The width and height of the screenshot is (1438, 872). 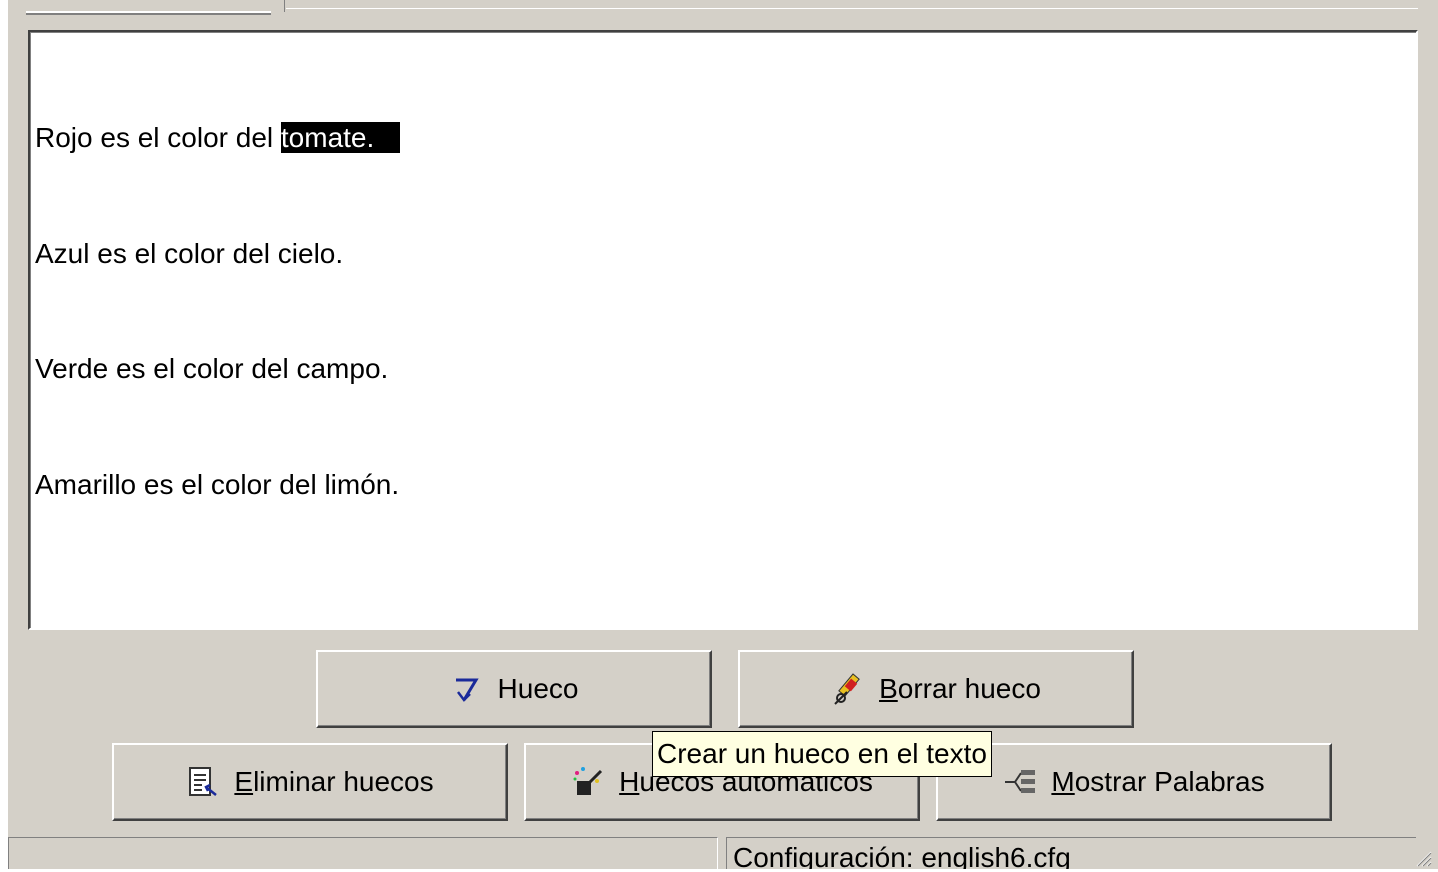 What do you see at coordinates (888, 688) in the screenshot?
I see `borrar-mnemonic: B` at bounding box center [888, 688].